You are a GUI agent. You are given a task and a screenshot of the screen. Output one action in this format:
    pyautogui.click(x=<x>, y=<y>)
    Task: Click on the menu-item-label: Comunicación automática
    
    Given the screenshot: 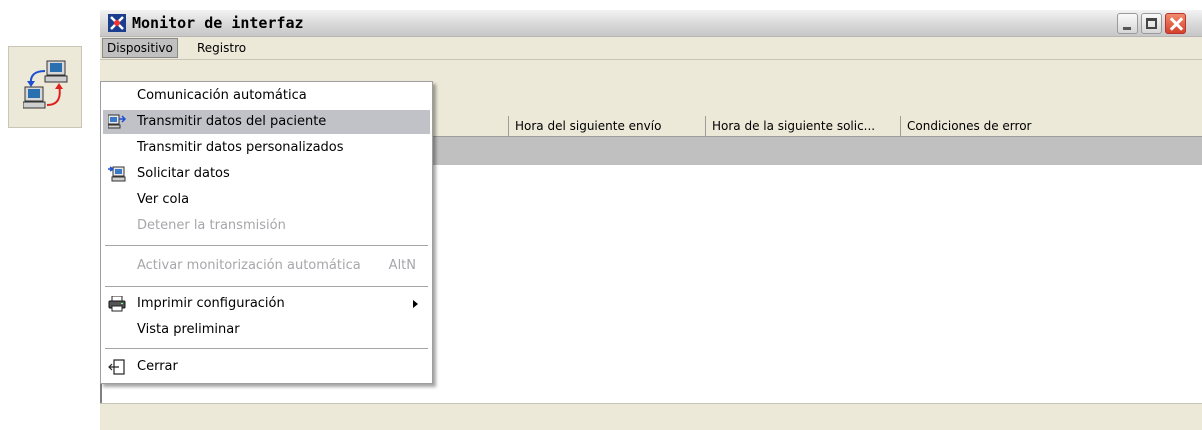 What is the action you would take?
    pyautogui.click(x=222, y=95)
    